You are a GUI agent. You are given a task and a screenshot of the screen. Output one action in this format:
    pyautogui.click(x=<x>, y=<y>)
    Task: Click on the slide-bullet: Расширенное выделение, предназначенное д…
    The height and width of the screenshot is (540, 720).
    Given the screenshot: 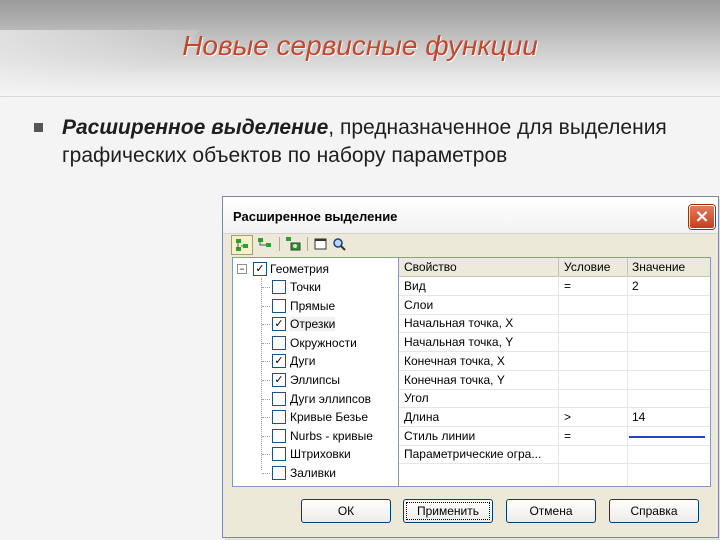 What is the action you would take?
    pyautogui.click(x=382, y=142)
    